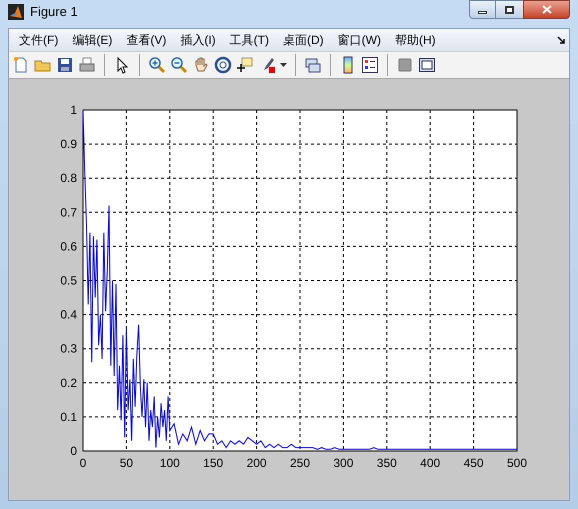  Describe the element at coordinates (157, 65) in the screenshot. I see `zoom-in-icon` at that location.